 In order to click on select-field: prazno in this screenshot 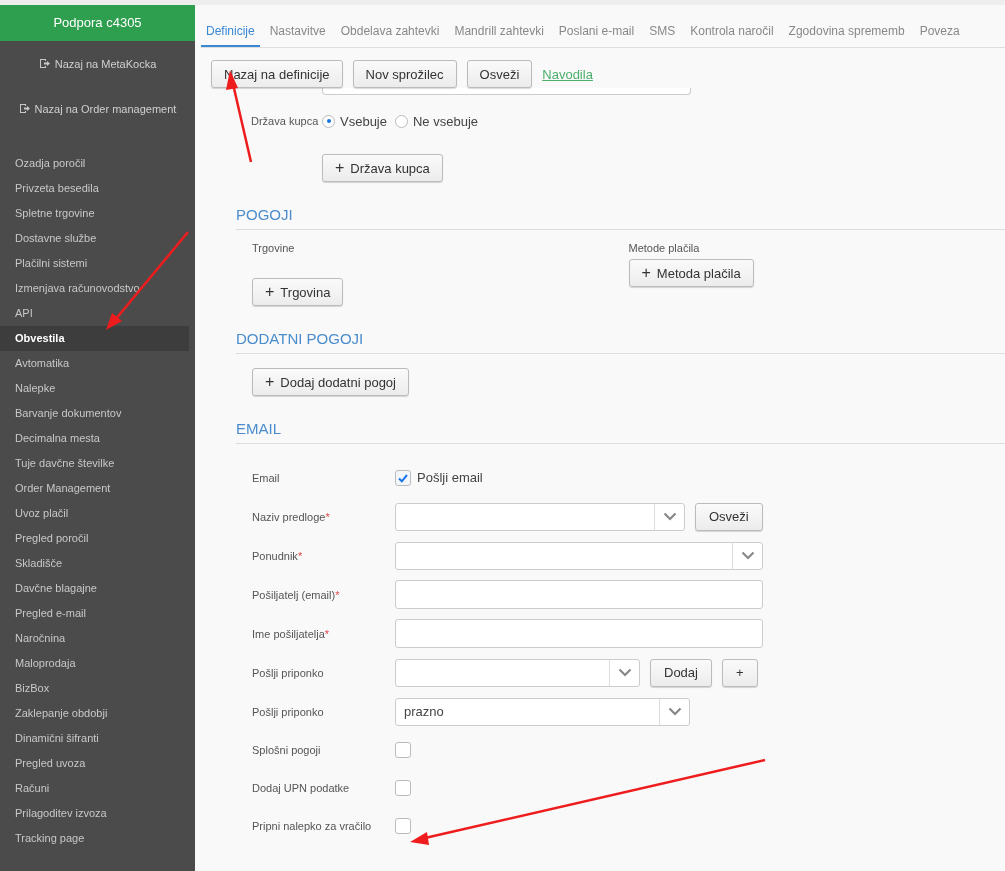, I will do `click(542, 711)`.